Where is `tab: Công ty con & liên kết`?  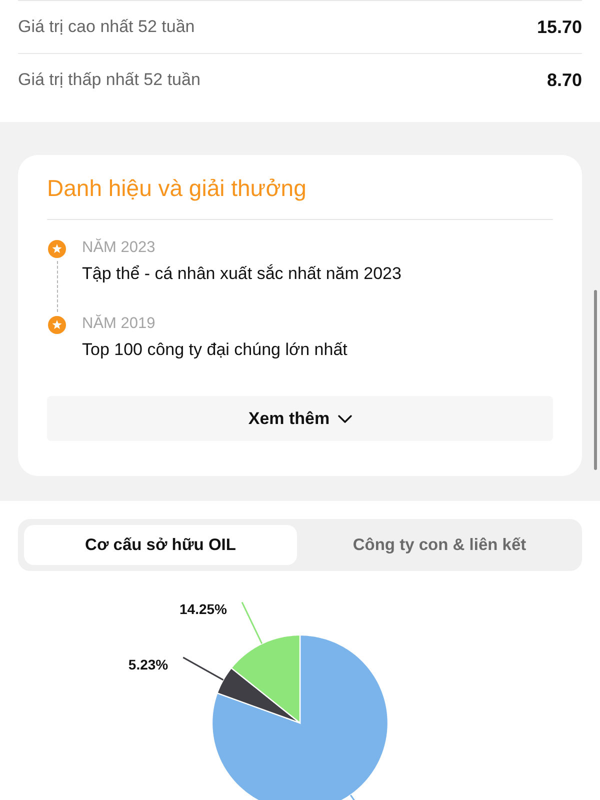 tab: Công ty con & liên kết is located at coordinates (439, 545).